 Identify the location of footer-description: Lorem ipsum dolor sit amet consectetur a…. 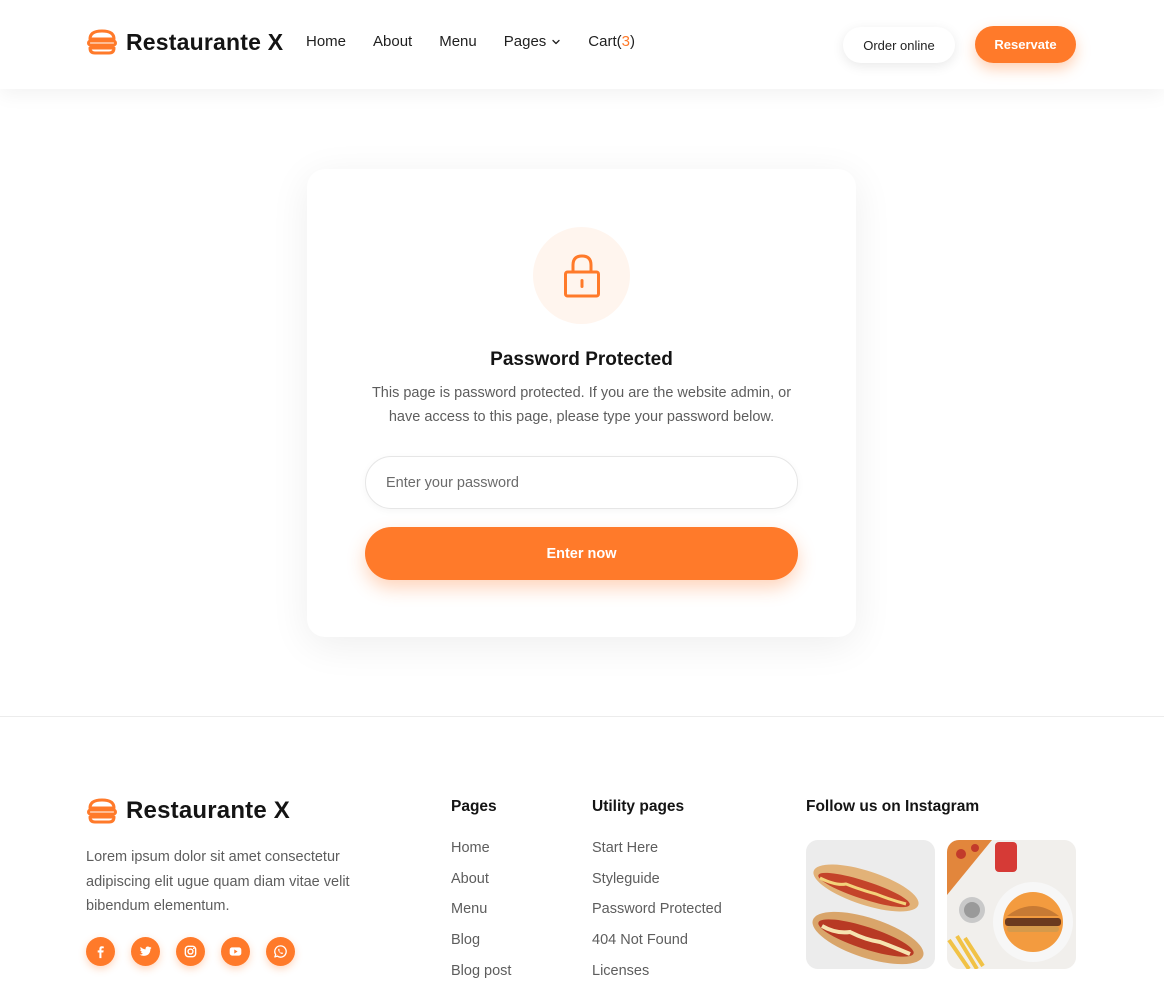
(218, 881).